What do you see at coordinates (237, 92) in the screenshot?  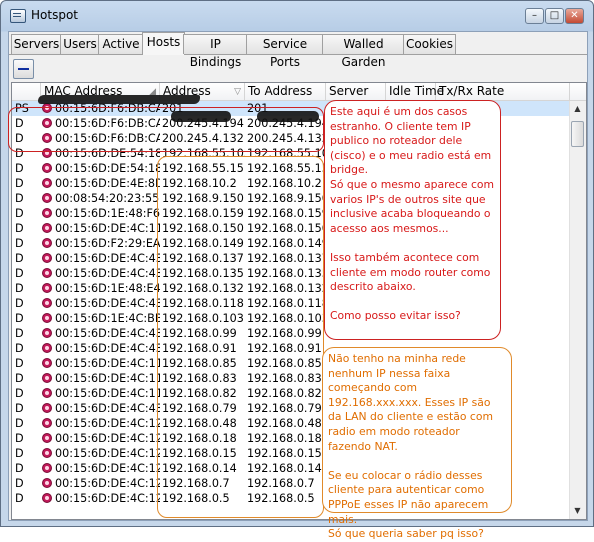 I see `sort-desc-icon: ▽` at bounding box center [237, 92].